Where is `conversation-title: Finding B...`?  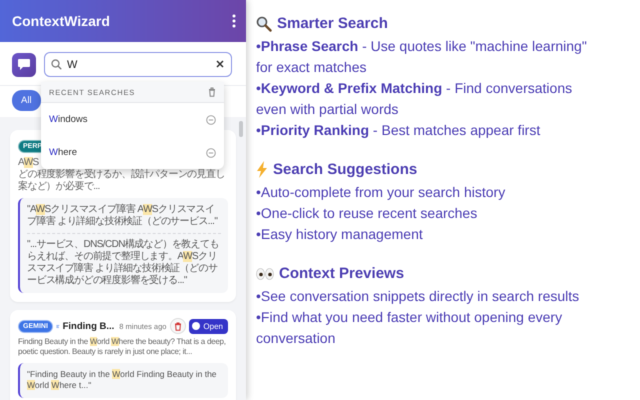
conversation-title: Finding B... is located at coordinates (88, 326).